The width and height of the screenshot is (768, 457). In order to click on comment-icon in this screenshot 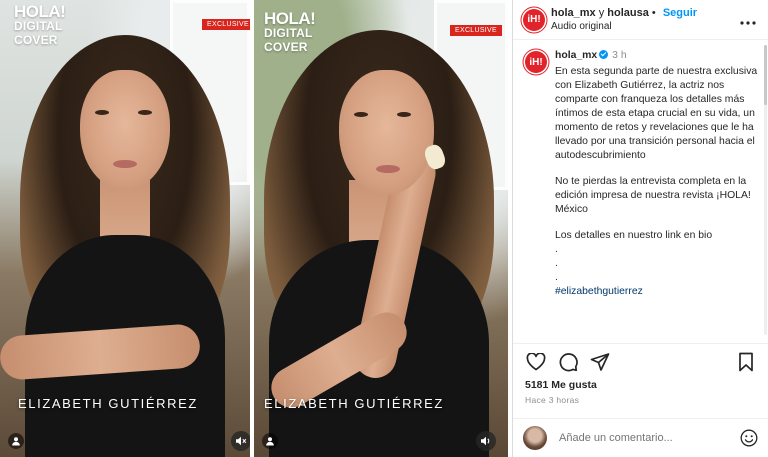, I will do `click(568, 362)`.